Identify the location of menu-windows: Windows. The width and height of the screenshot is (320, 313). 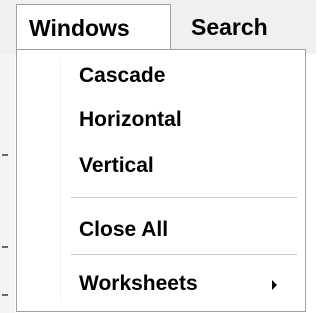
(93, 27).